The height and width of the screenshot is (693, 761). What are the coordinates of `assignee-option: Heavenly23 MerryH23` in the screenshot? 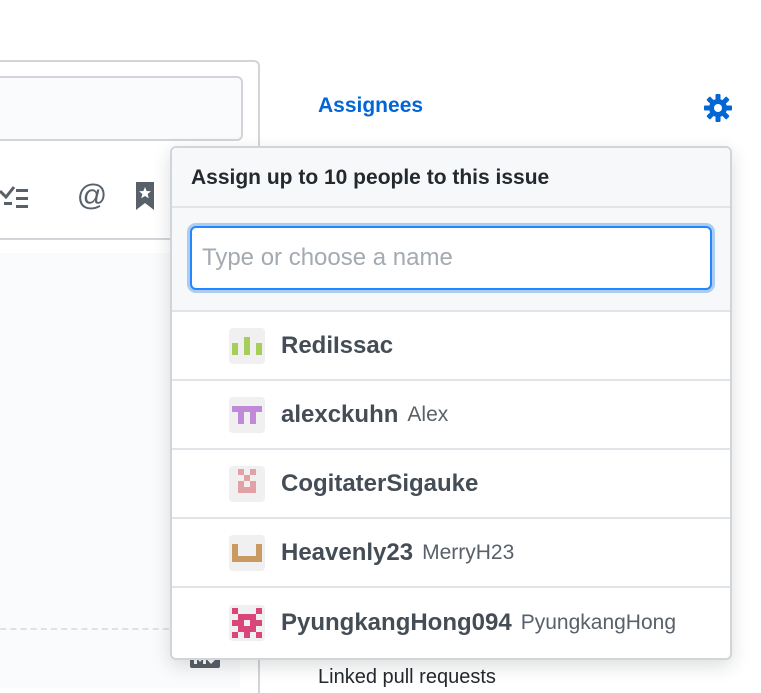 It's located at (451, 553).